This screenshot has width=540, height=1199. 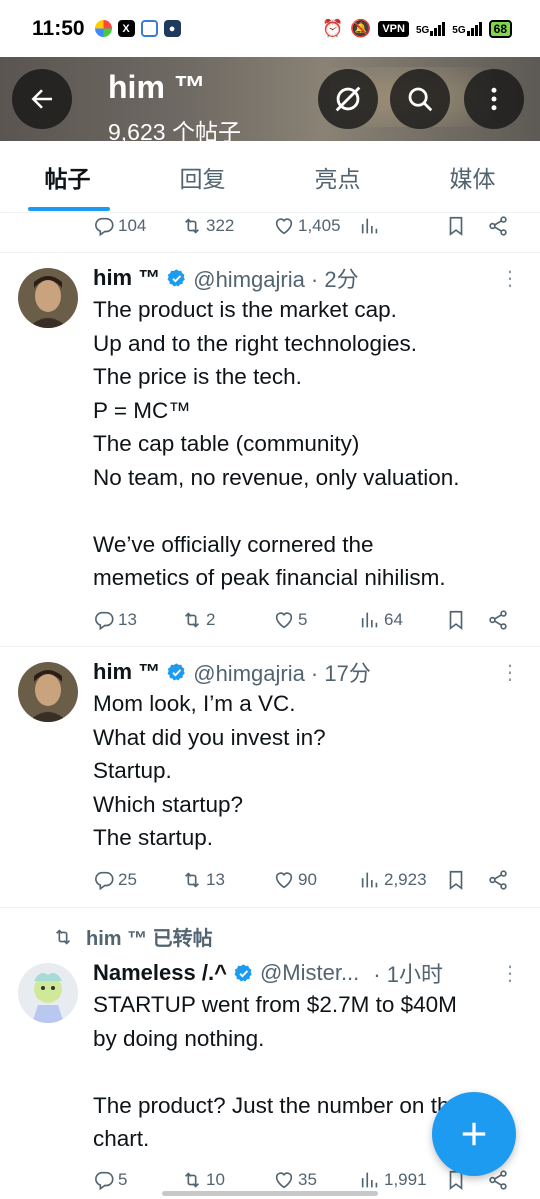 I want to click on repost-button: 2, so click(x=198, y=620).